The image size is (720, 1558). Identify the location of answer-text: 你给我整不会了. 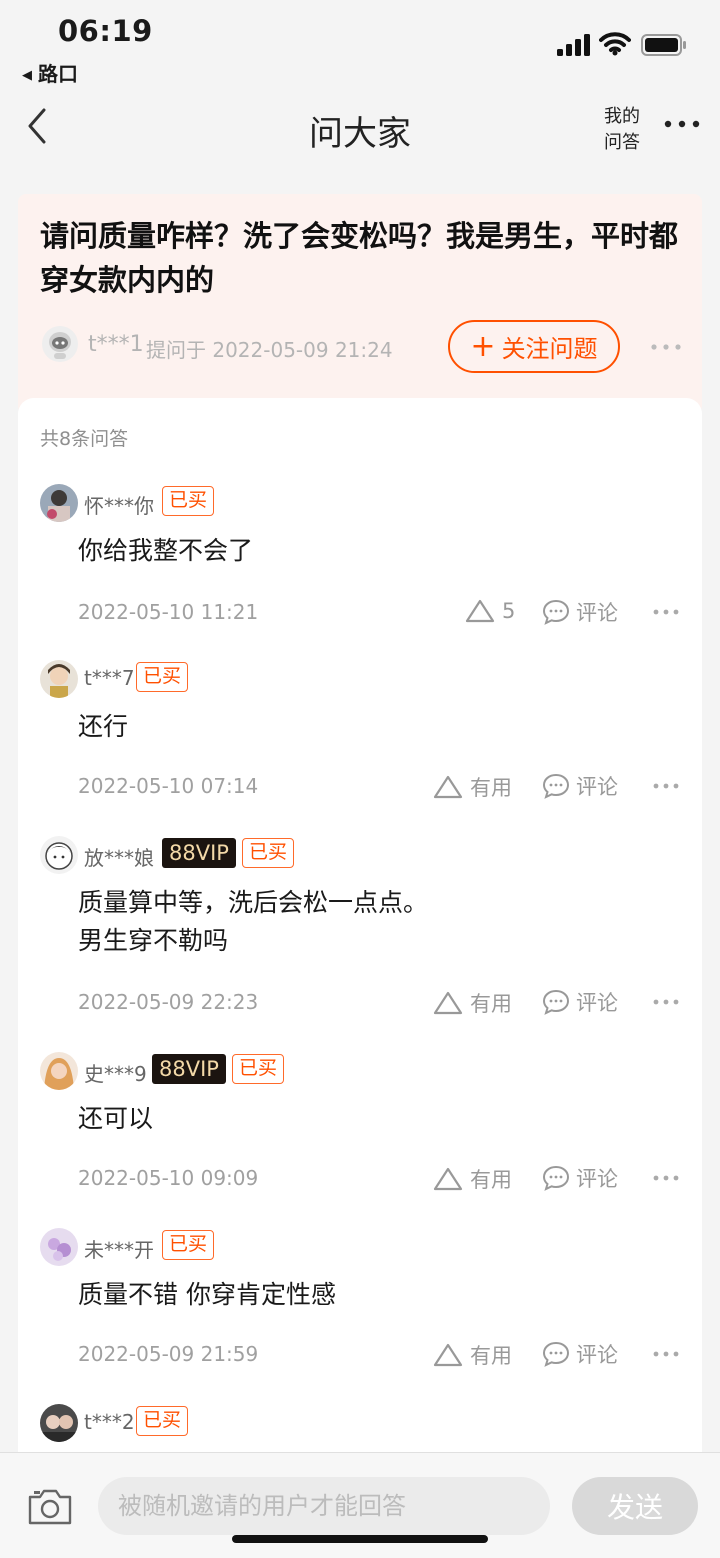
(166, 550).